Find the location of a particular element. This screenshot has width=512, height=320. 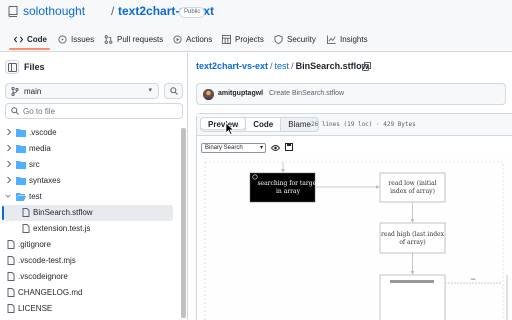

tree-file-extension-test: extension.test.js is located at coordinates (87, 229).